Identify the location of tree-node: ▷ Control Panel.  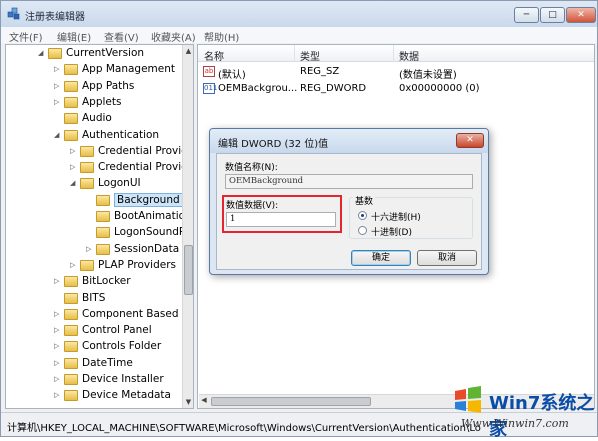
(93, 331).